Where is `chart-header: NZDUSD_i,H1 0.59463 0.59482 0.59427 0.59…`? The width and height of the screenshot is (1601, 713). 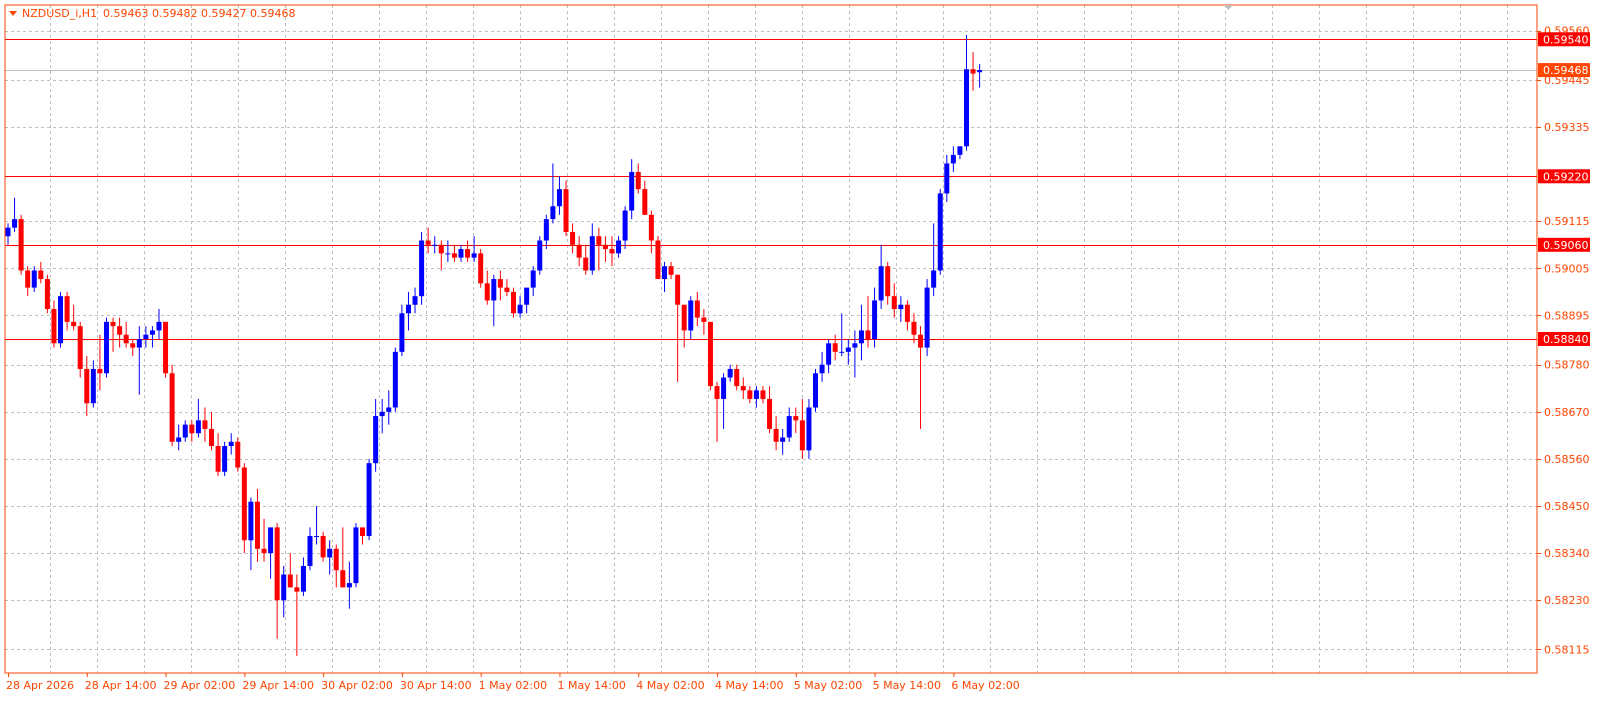
chart-header: NZDUSD_i,H1 0.59463 0.59482 0.59427 0.59… is located at coordinates (152, 13).